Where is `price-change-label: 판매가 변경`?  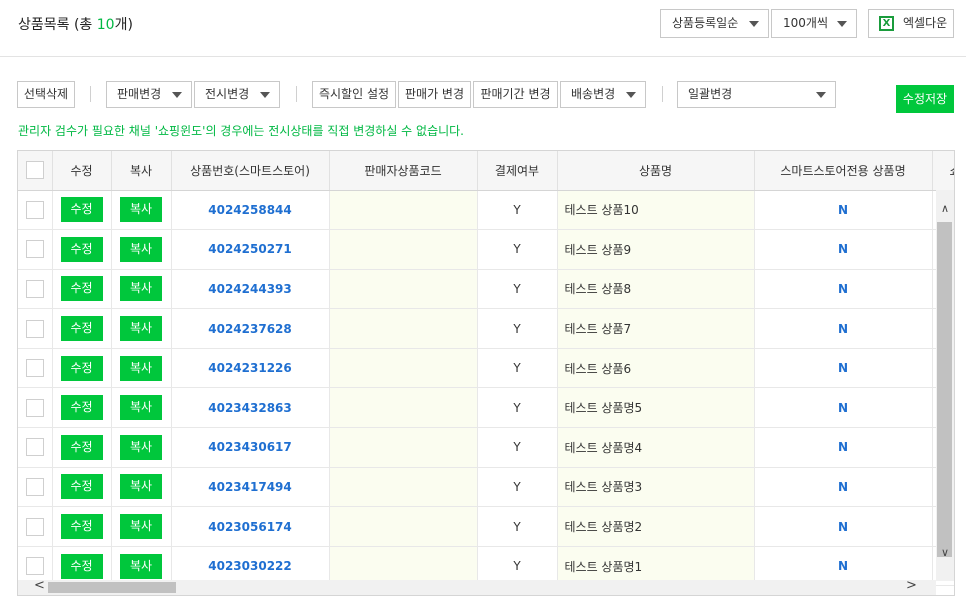 price-change-label: 판매가 변경 is located at coordinates (434, 94).